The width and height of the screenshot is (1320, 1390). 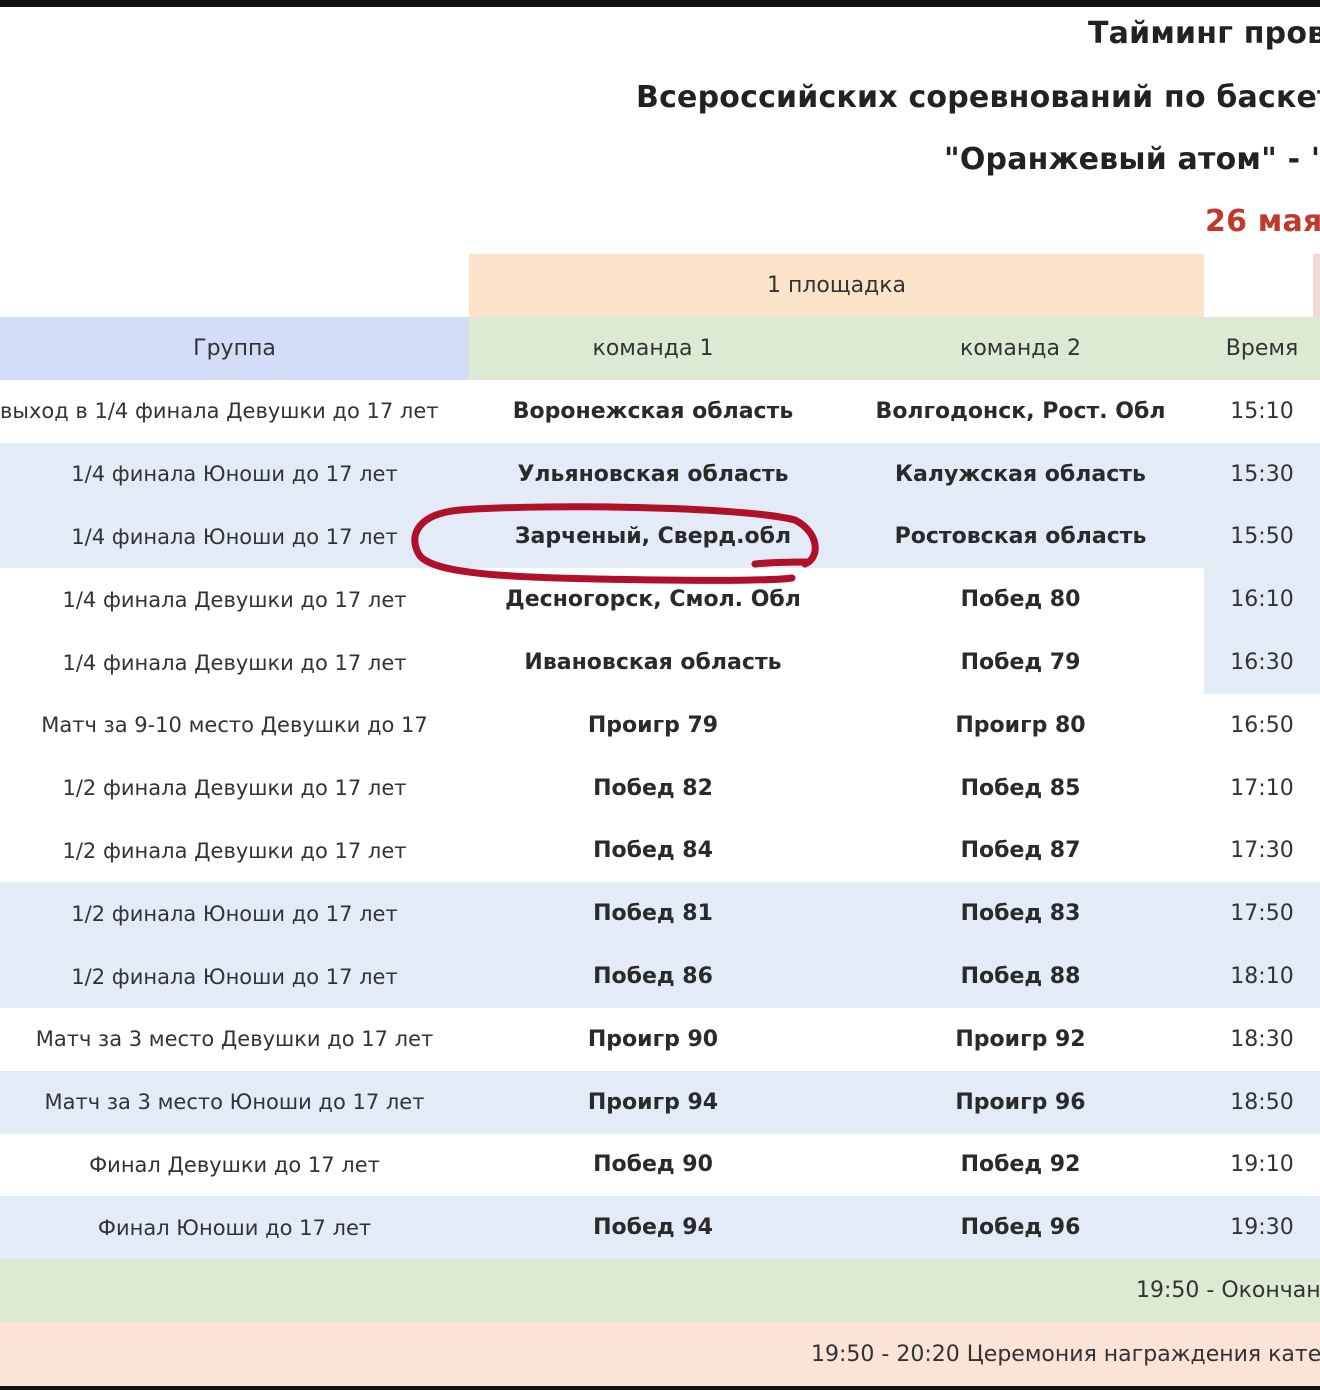 I want to click on group-cell: Матч за 3 место Юноши до 17 лет, so click(x=234, y=1102).